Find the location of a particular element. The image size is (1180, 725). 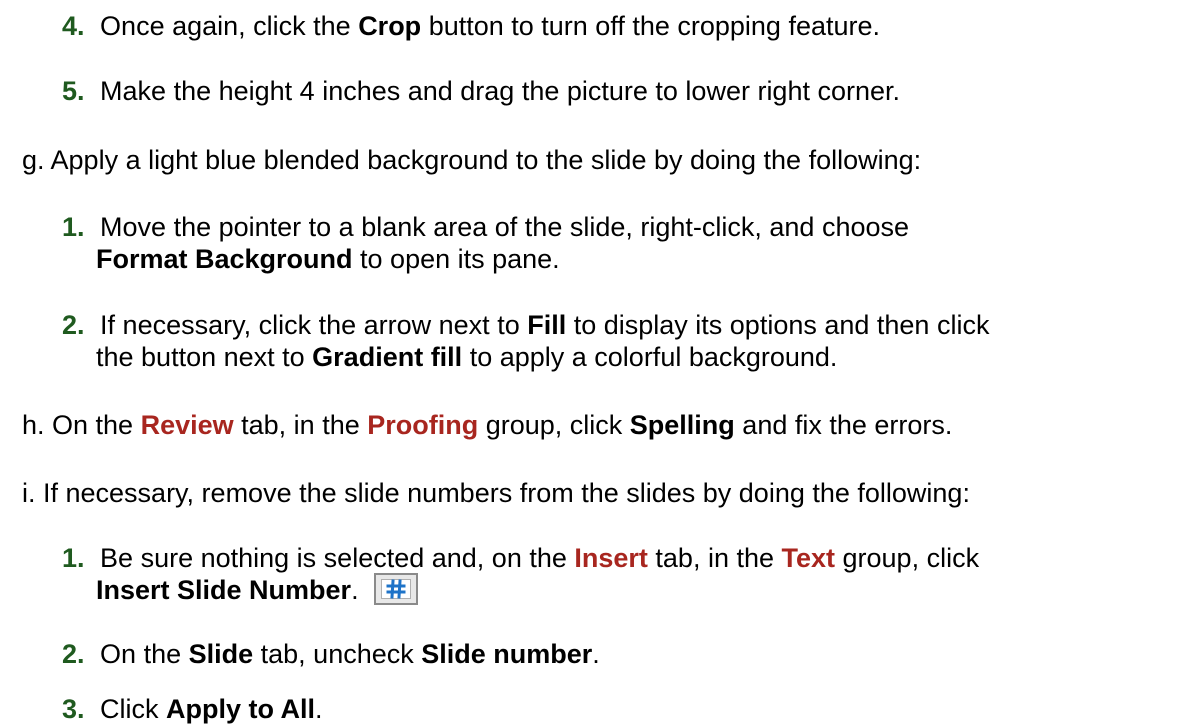

hash-icon is located at coordinates (396, 589).